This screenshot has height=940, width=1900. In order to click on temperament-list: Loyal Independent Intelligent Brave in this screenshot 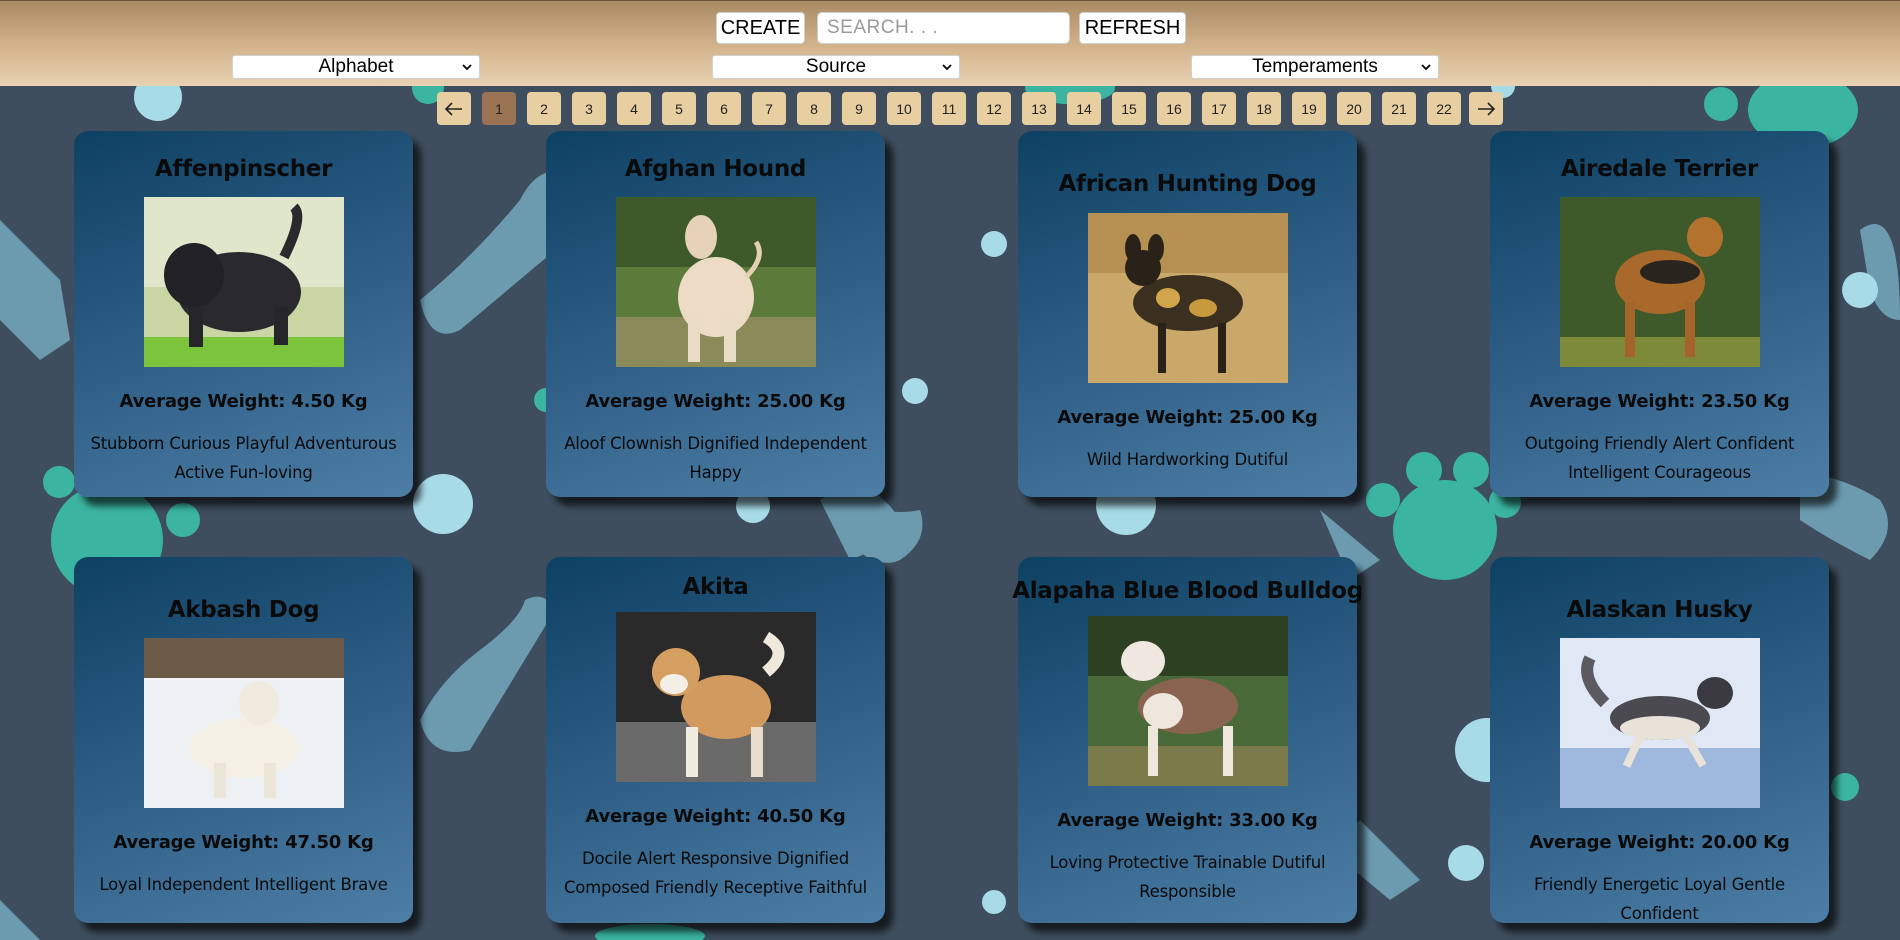, I will do `click(243, 884)`.